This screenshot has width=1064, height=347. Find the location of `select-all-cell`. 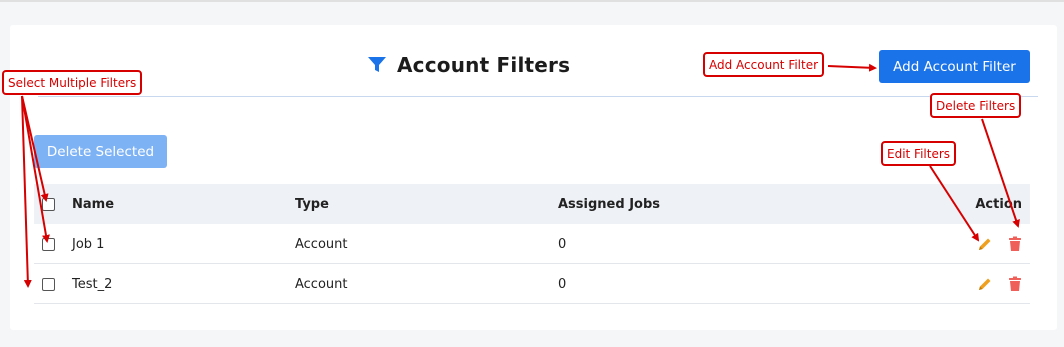

select-all-cell is located at coordinates (48, 204).